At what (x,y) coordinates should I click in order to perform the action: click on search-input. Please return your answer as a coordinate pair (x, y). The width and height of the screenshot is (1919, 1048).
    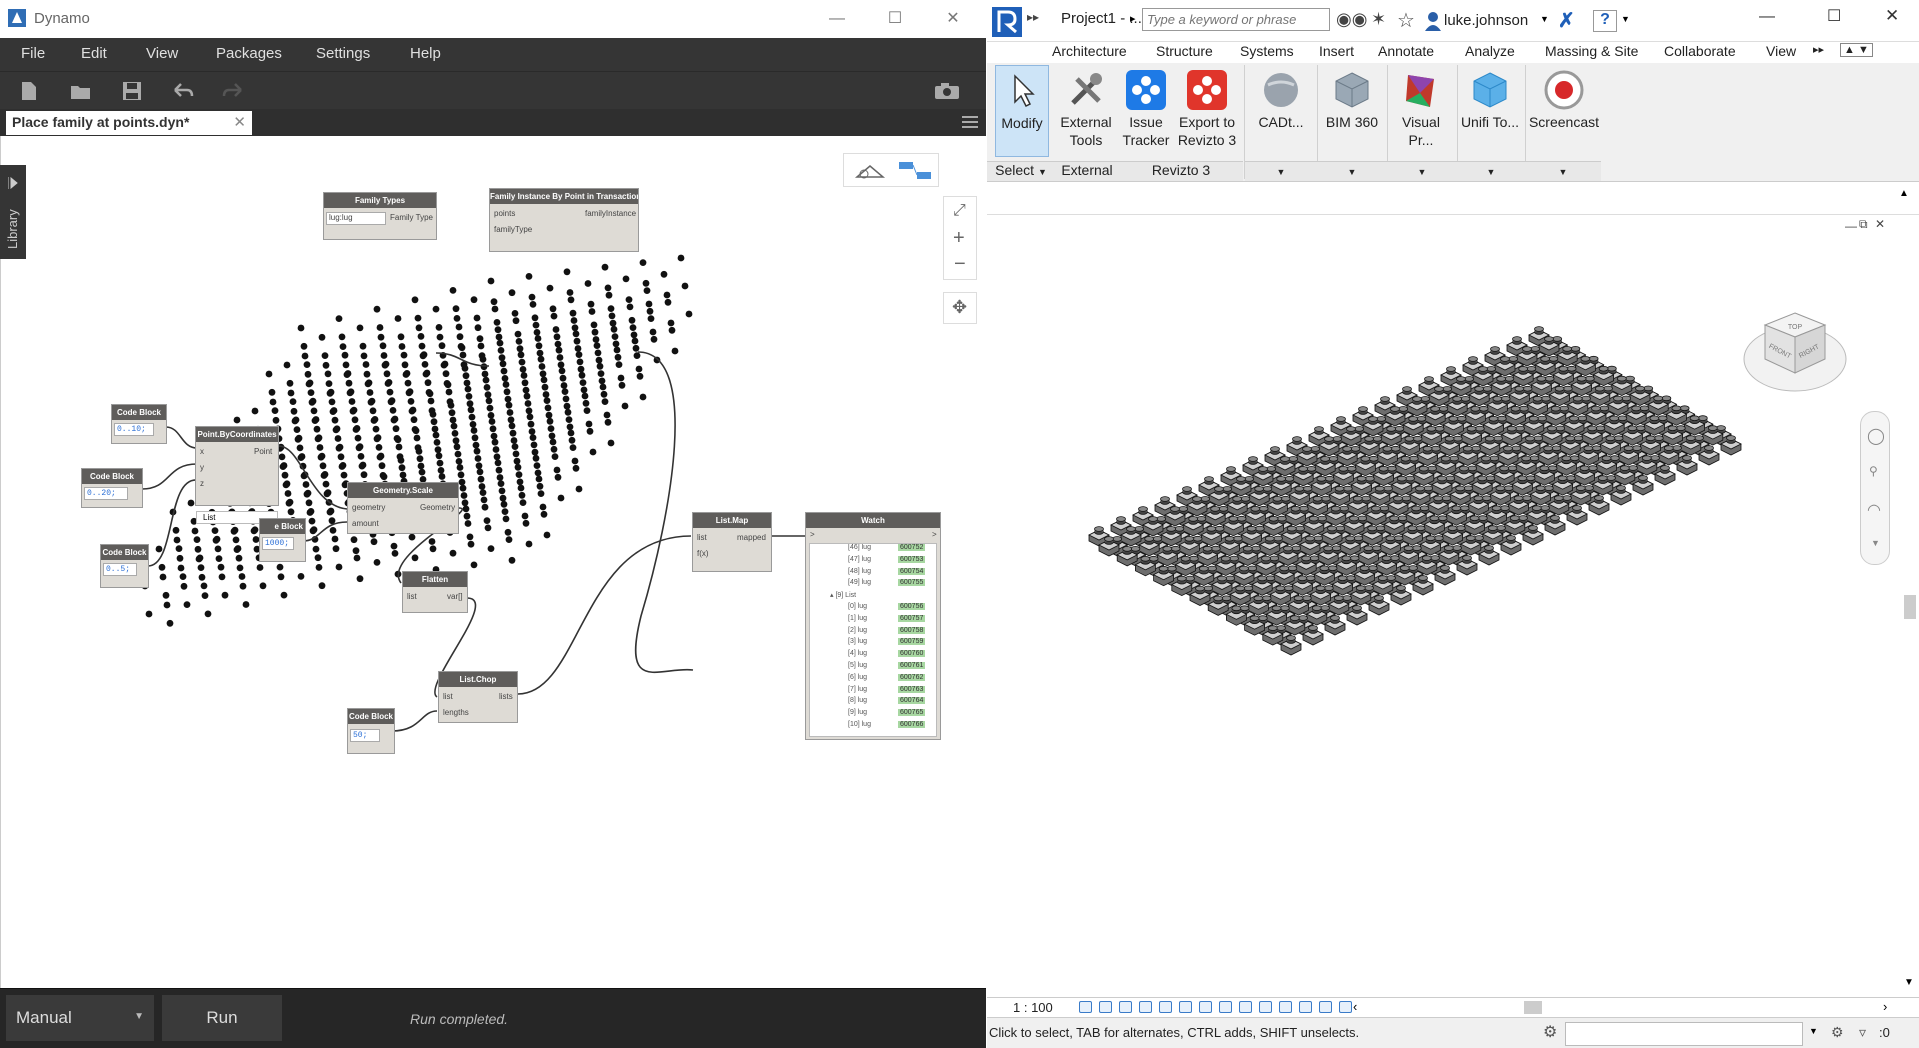
    Looking at the image, I should click on (1236, 19).